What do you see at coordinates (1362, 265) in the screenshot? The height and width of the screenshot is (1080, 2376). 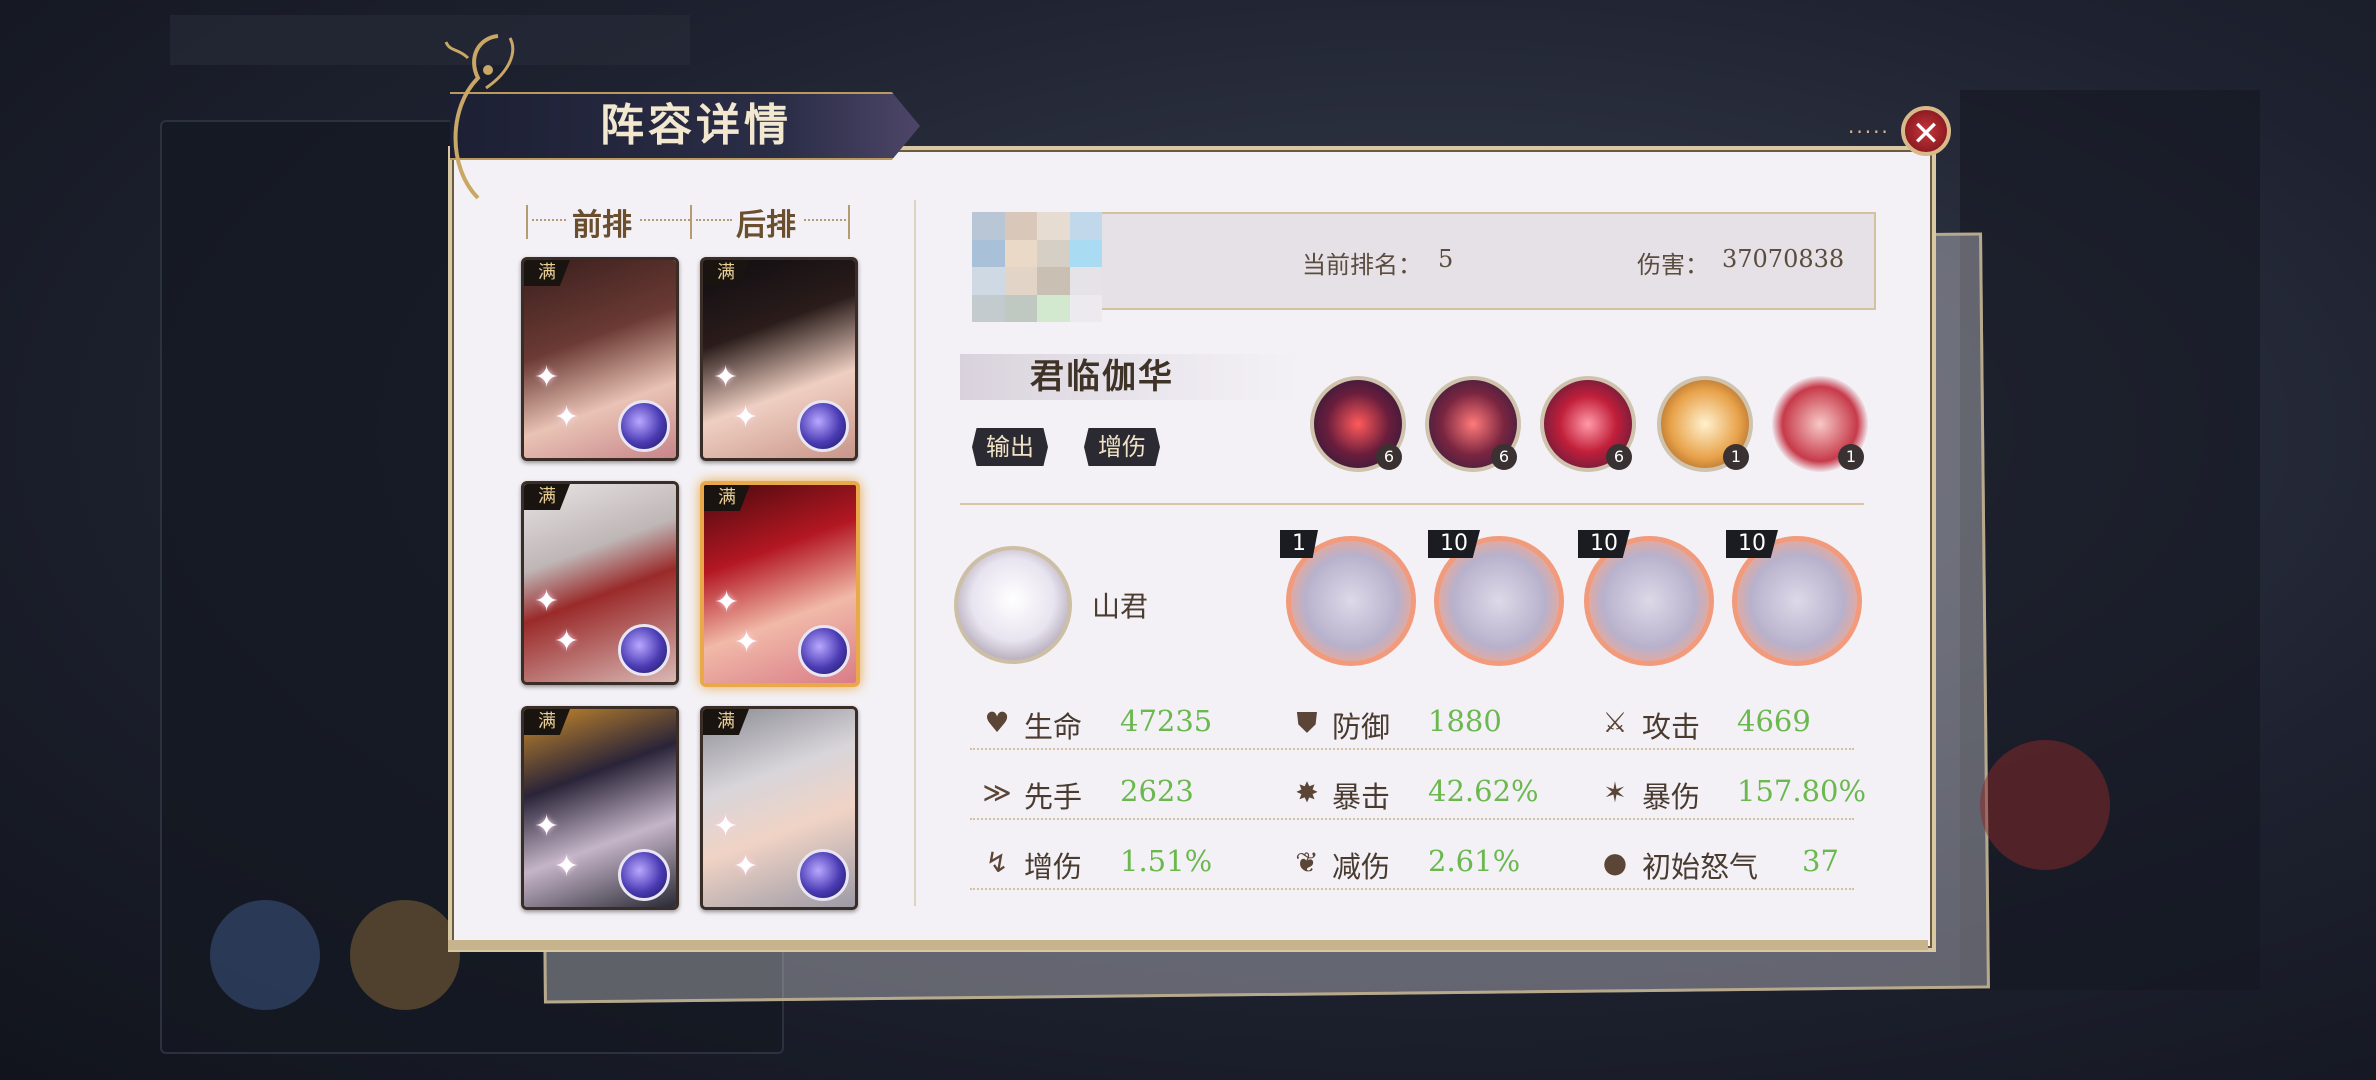 I see `rank-label: 当前排名：` at bounding box center [1362, 265].